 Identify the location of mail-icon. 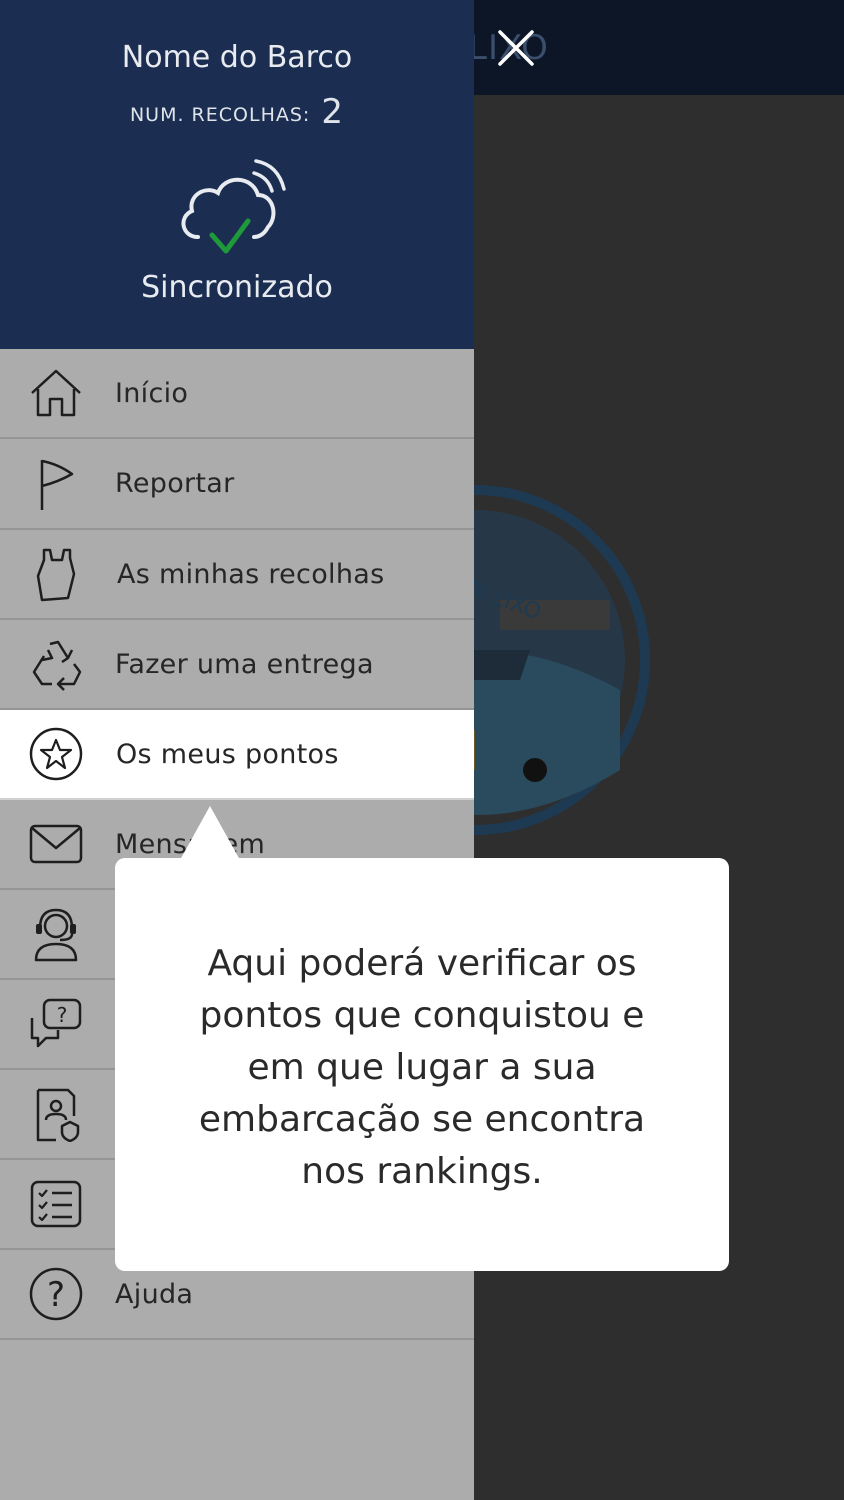
(56, 844).